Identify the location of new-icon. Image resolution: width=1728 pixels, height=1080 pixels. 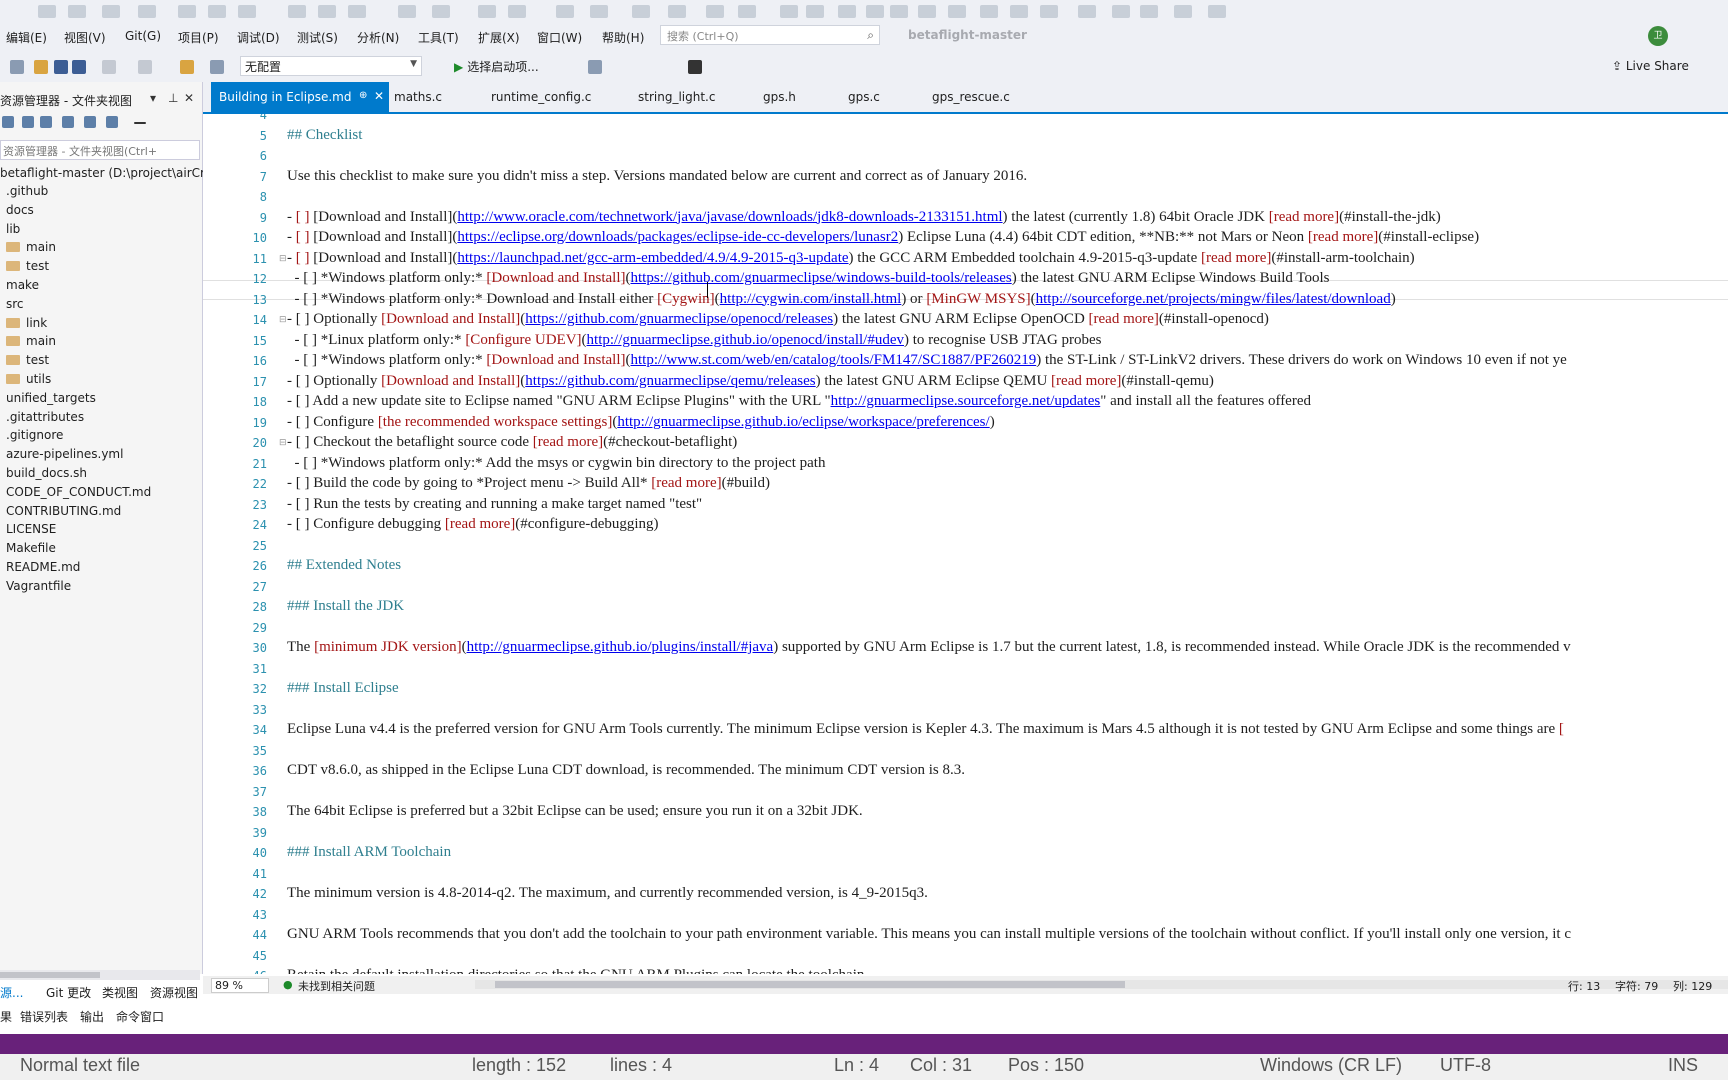
(17, 67).